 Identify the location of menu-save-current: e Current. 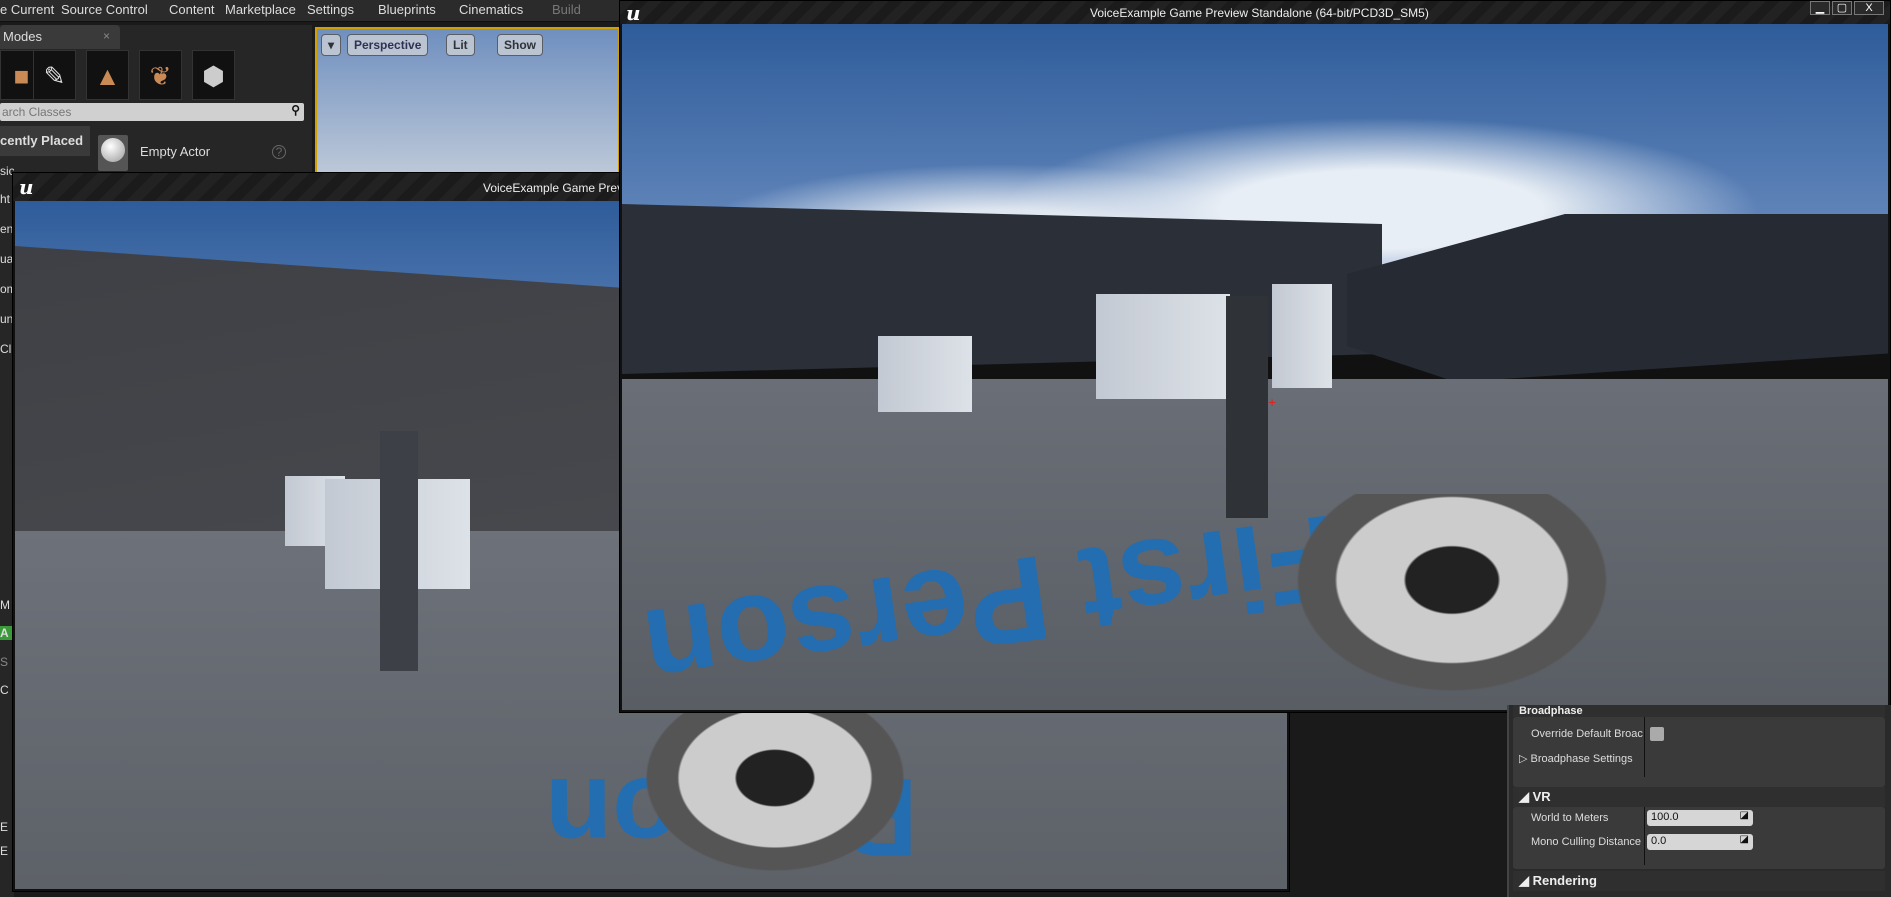
(27, 9).